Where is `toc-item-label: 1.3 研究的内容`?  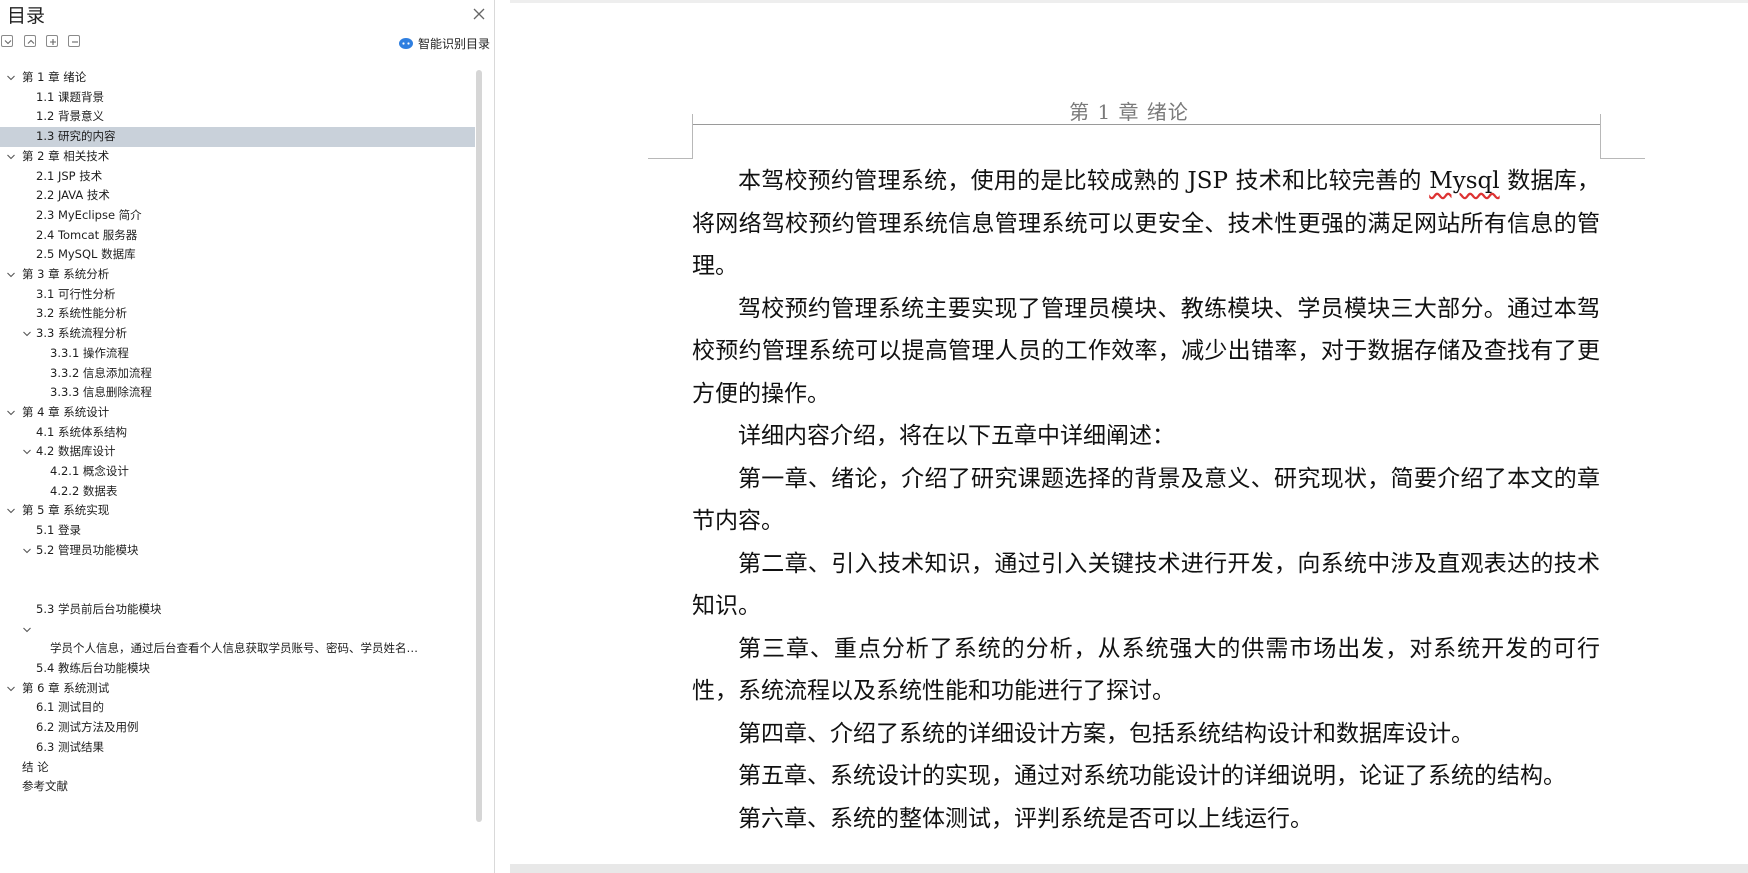
toc-item-label: 1.3 研究的内容 is located at coordinates (76, 136).